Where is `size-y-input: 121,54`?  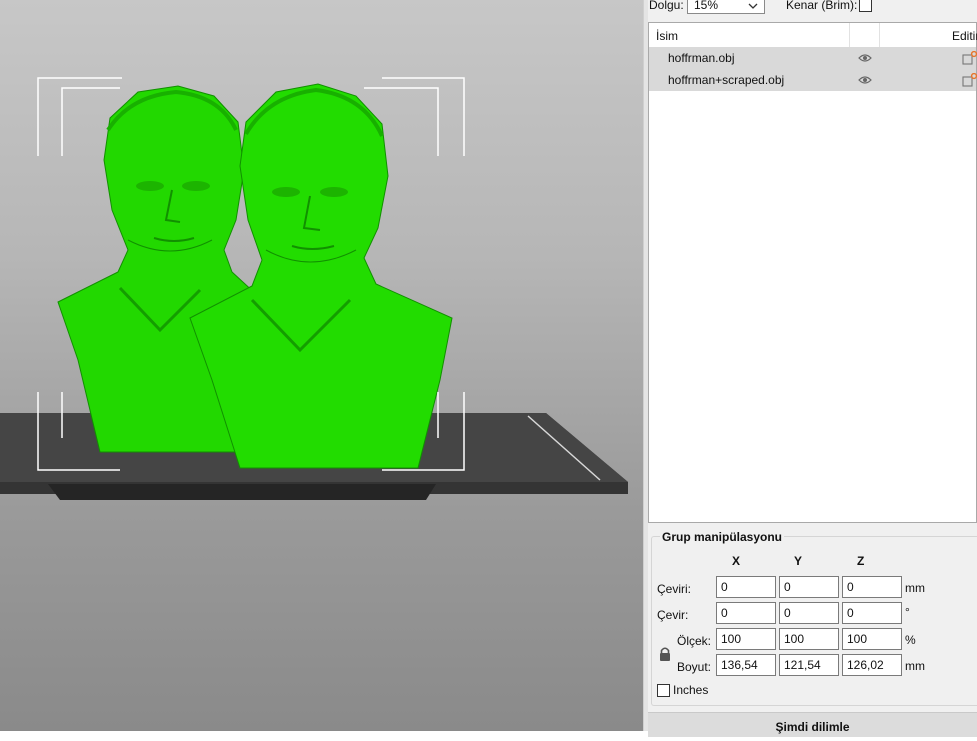 size-y-input: 121,54 is located at coordinates (809, 665).